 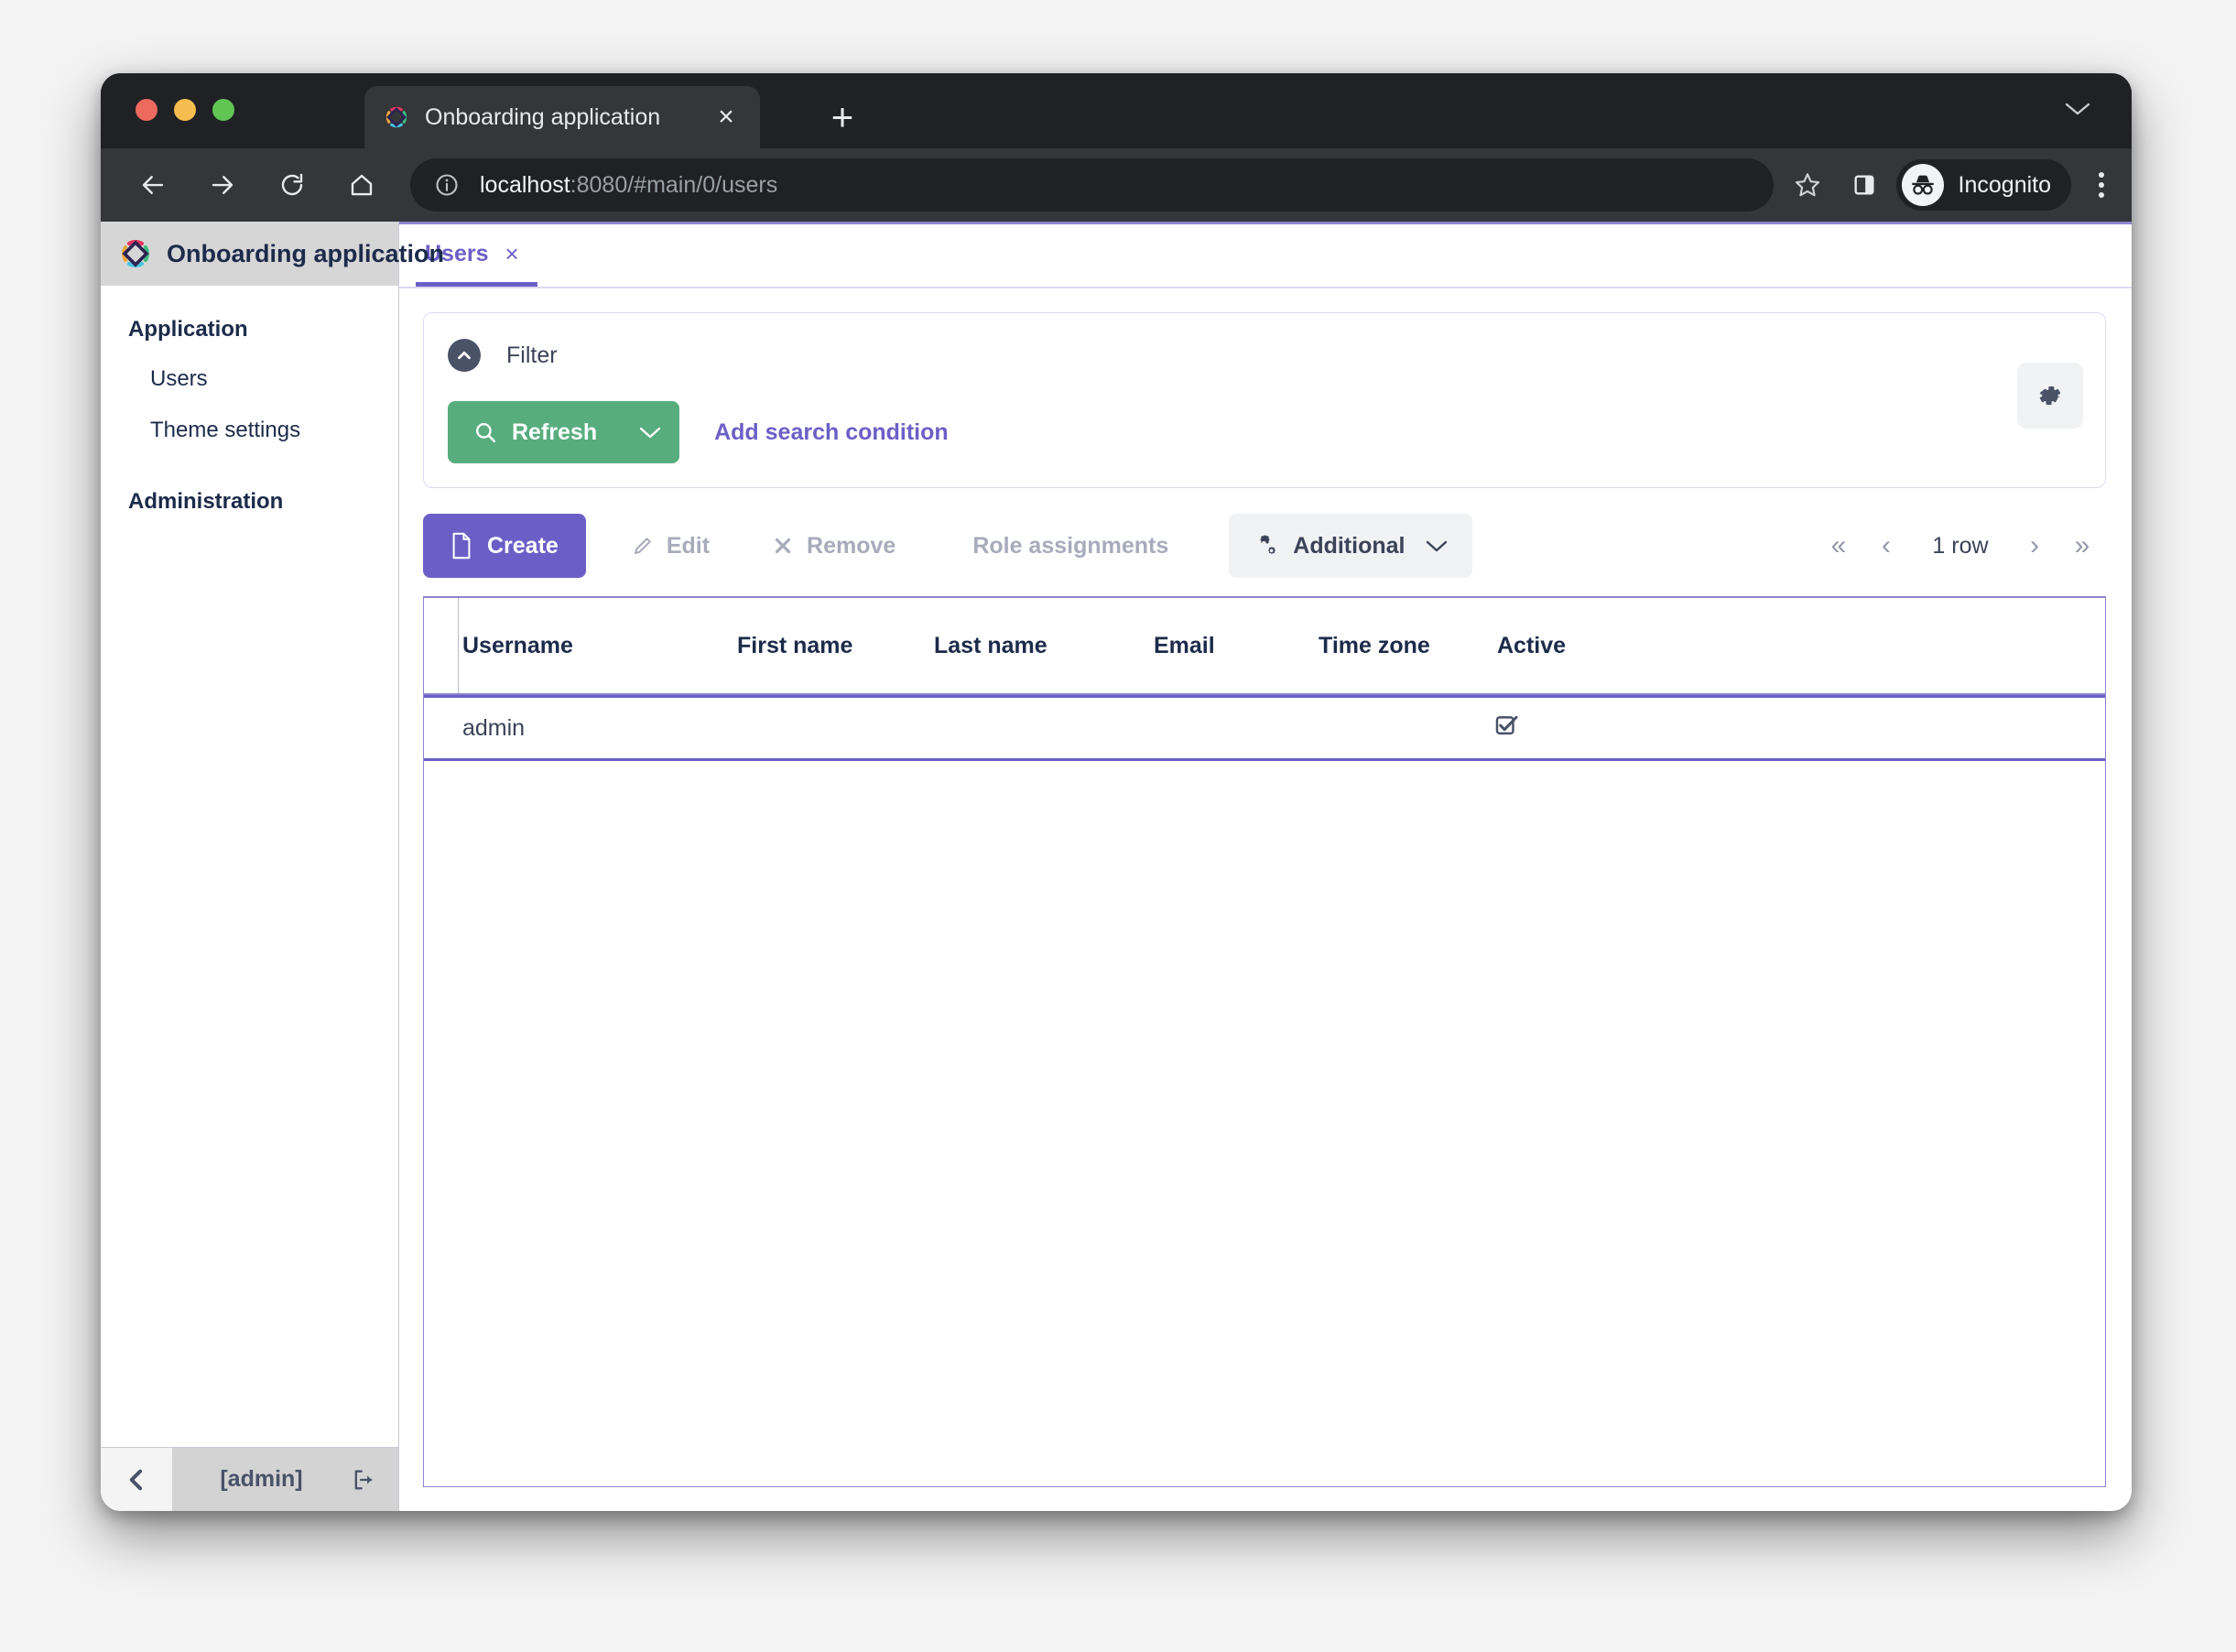 I want to click on edit-button-label: Edit, so click(x=689, y=546).